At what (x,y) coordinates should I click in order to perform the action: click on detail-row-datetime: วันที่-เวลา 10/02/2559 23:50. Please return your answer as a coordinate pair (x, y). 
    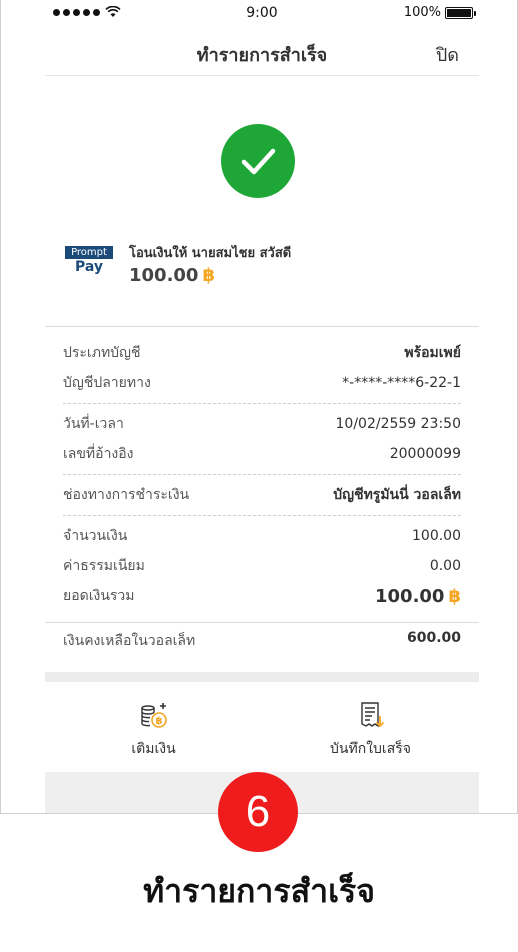
    Looking at the image, I should click on (262, 424).